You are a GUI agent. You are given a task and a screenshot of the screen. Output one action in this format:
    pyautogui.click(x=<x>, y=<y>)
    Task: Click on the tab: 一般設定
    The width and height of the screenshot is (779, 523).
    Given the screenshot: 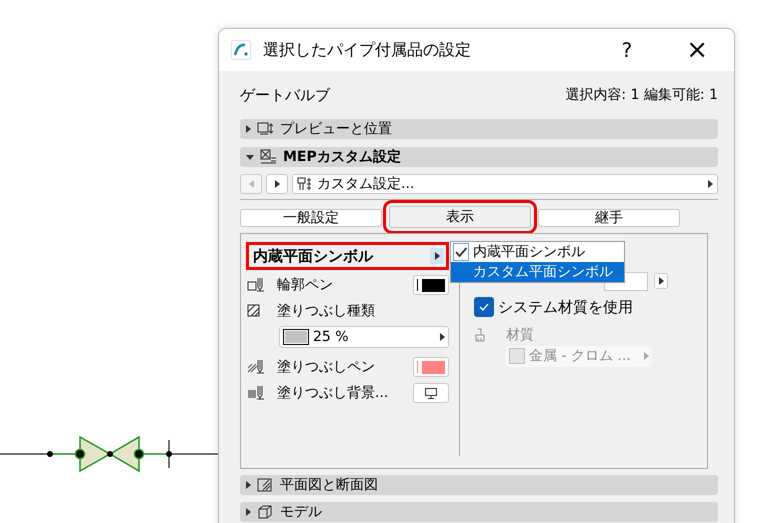 What is the action you would take?
    pyautogui.click(x=311, y=218)
    